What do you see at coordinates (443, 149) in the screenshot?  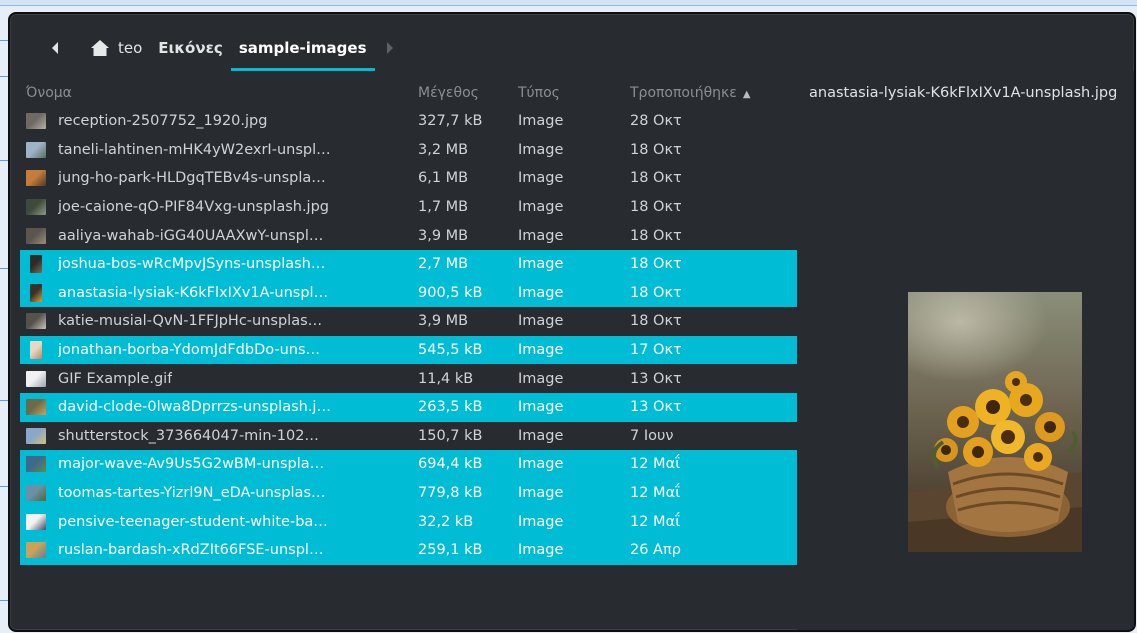 I see `file-size: 3,2 MB` at bounding box center [443, 149].